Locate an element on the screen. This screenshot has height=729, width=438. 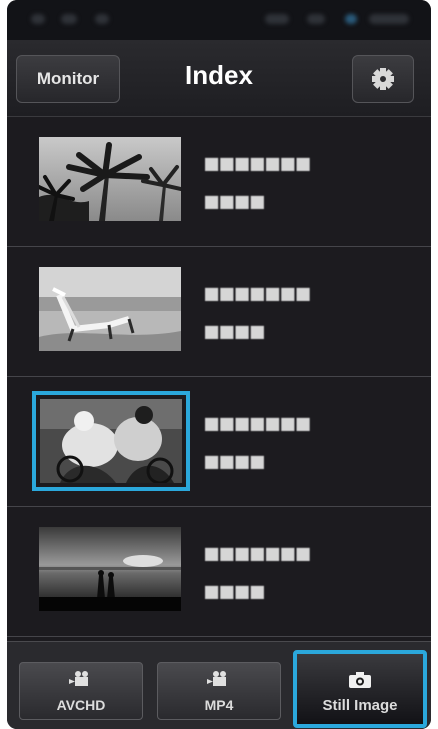
app-header: Monitor Index is located at coordinates (219, 78).